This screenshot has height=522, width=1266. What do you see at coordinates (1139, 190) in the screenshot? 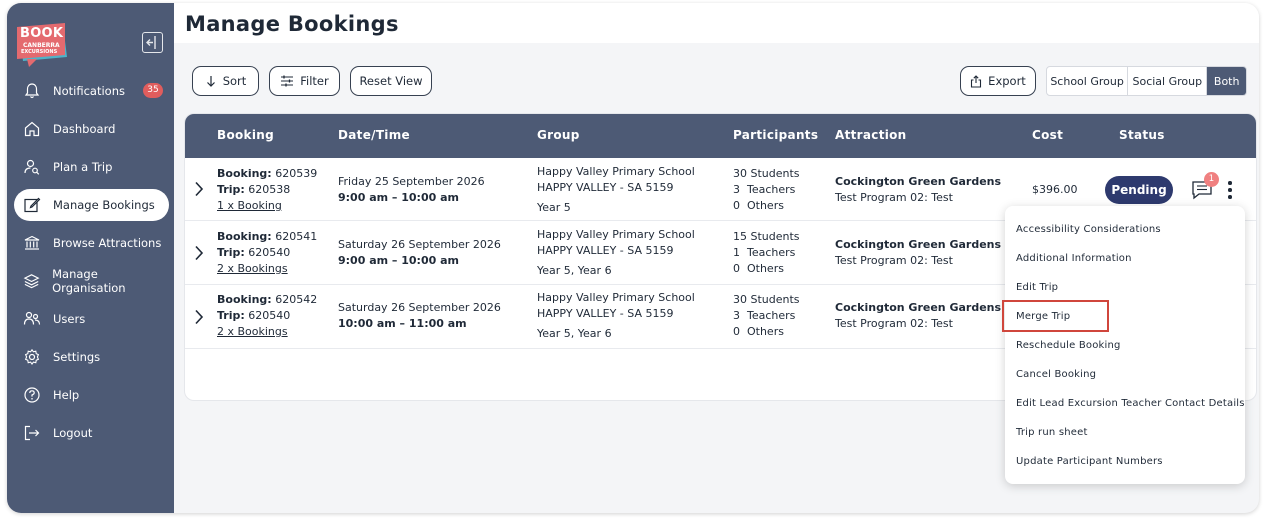
I see `status-badge: Pending` at bounding box center [1139, 190].